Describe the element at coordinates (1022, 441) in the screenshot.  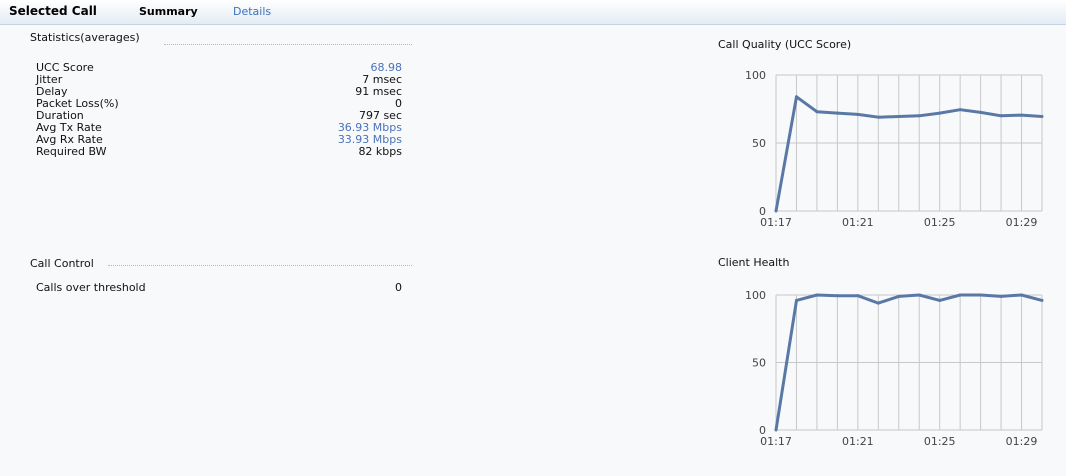
I see `x-tick-label: 01:29` at that location.